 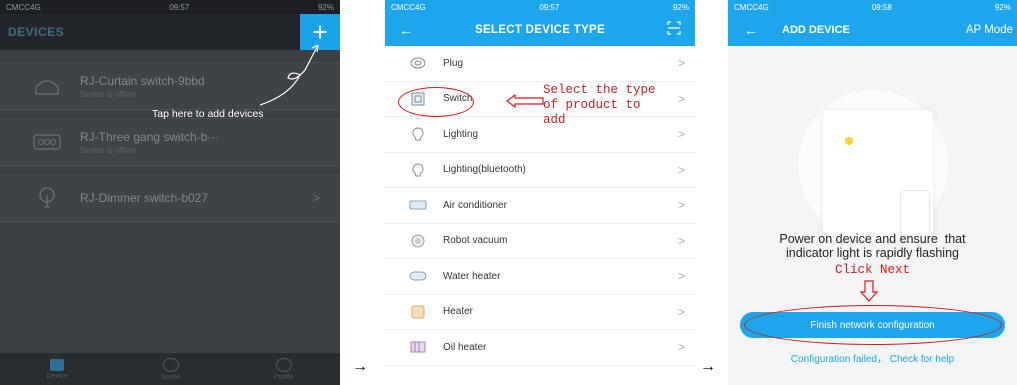 What do you see at coordinates (150, 136) in the screenshot?
I see `device-name: RJ-Three gang switch-b···` at bounding box center [150, 136].